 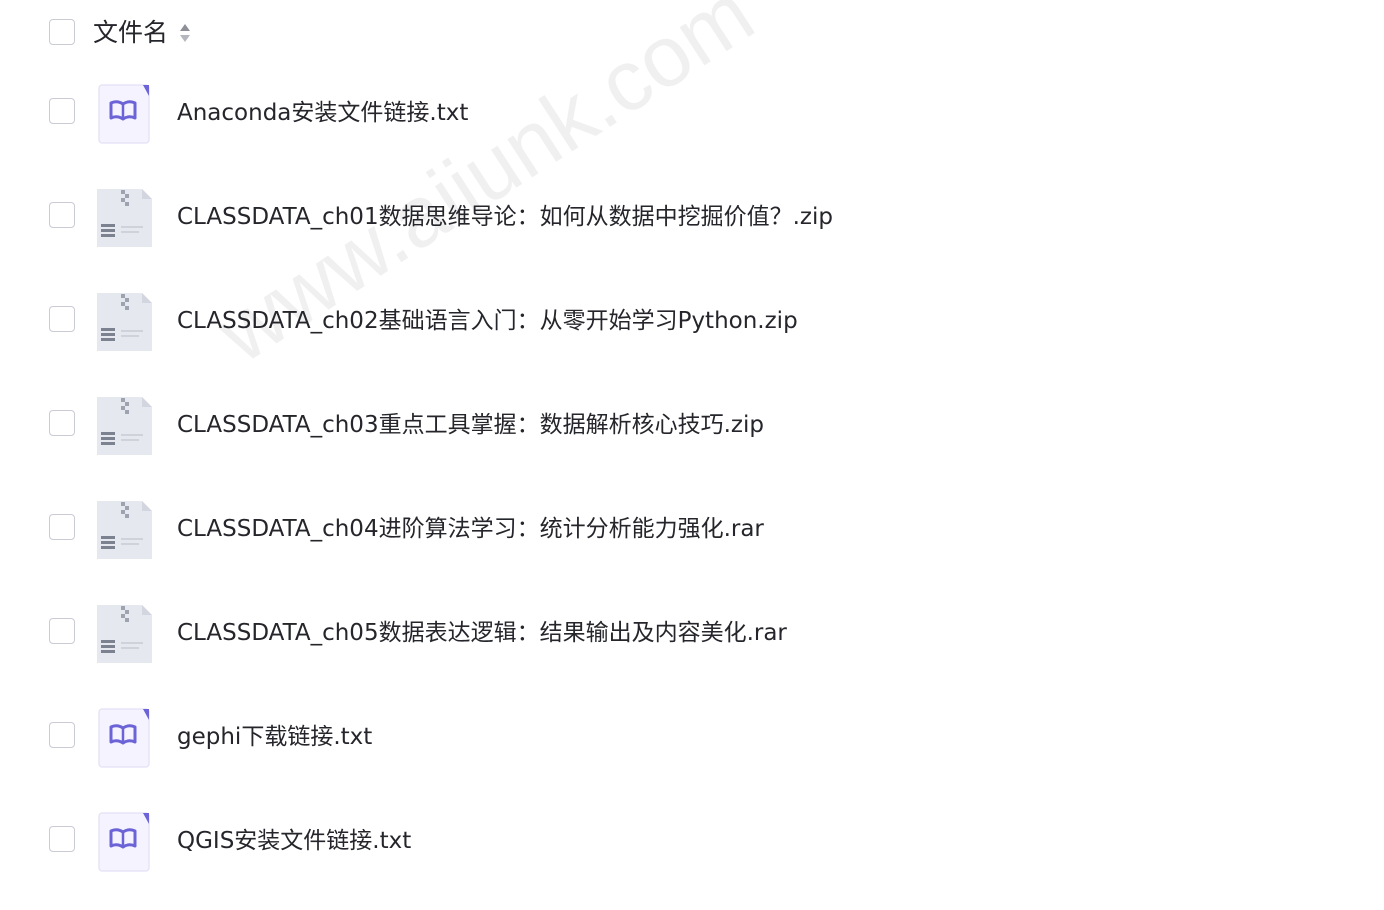 I want to click on file-row: CLASSDATA_ch01数据思维导论：如何从数据中挖掘价值？.zip, so click(x=692, y=218).